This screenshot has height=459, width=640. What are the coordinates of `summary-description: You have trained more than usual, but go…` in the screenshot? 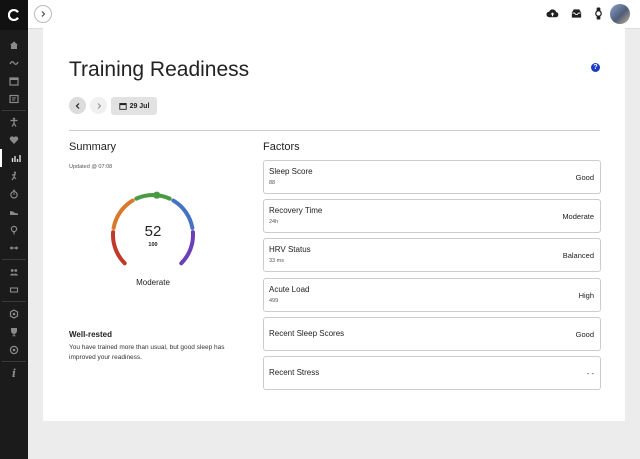 It's located at (147, 352).